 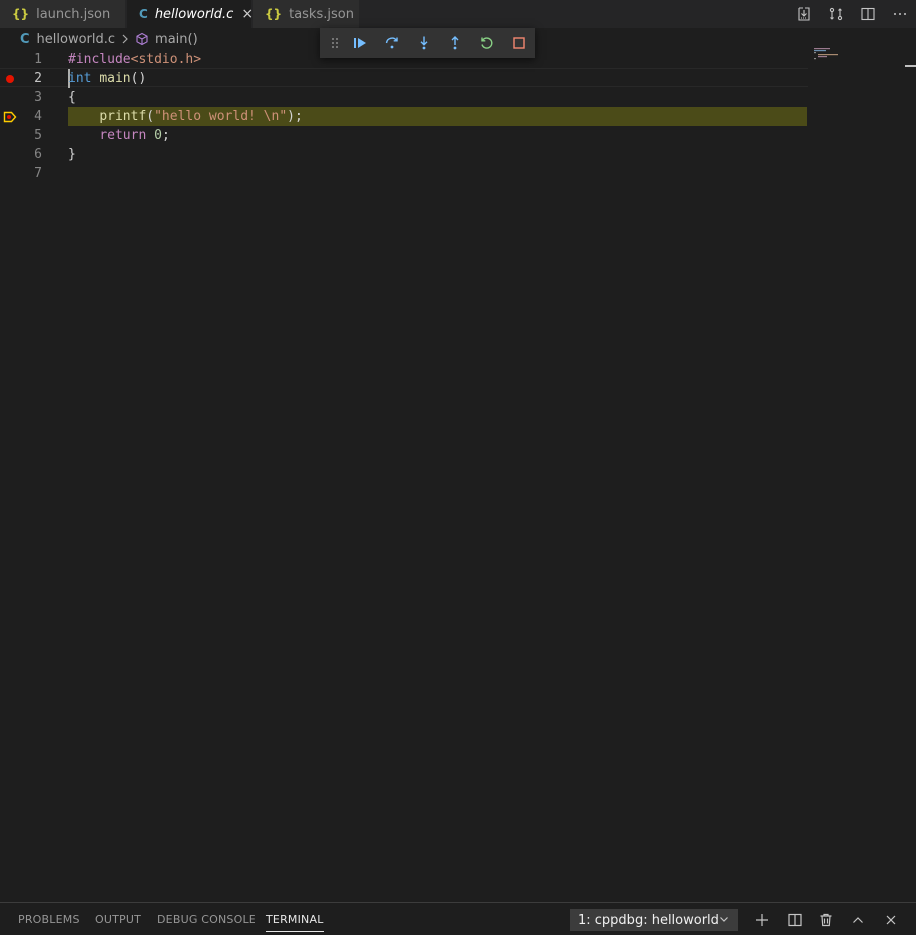 What do you see at coordinates (107, 78) in the screenshot?
I see `code-text: int main()` at bounding box center [107, 78].